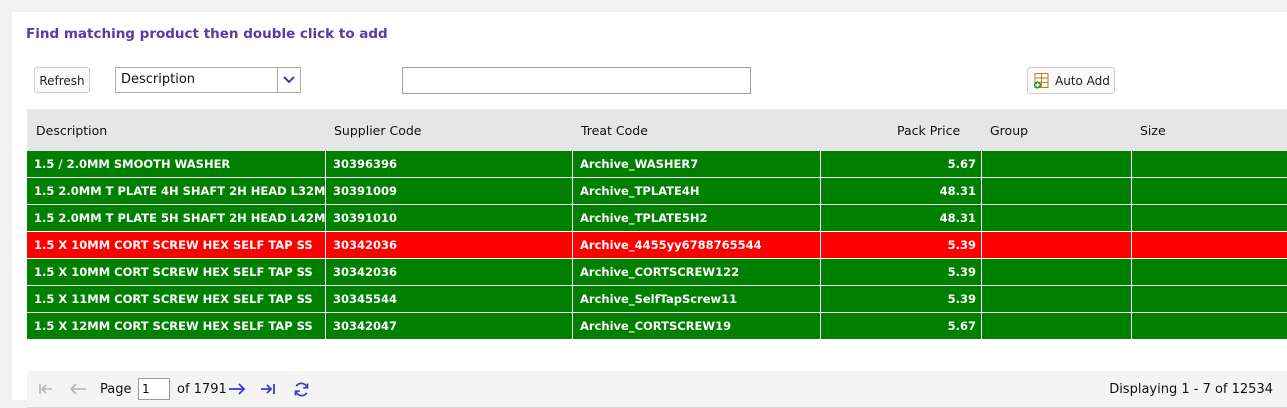  I want to click on column-header-size: Size, so click(1153, 130).